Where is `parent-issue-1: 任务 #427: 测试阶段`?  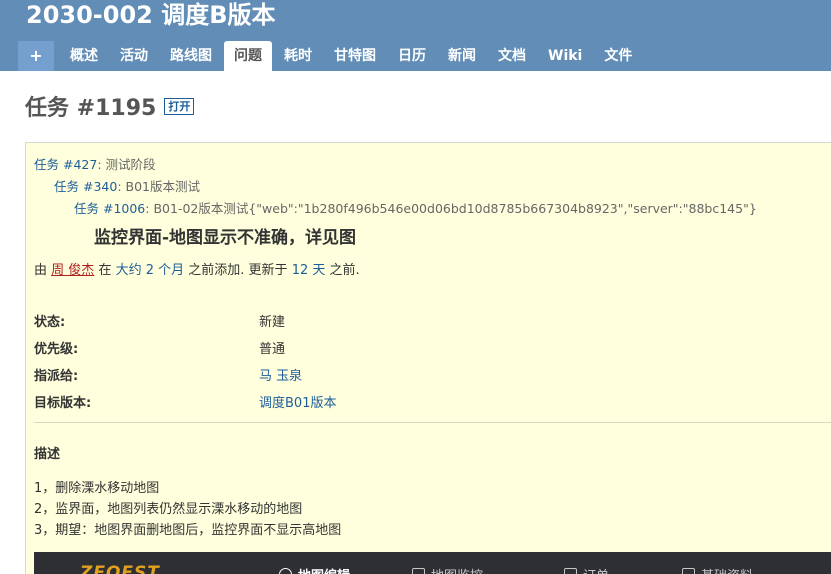
parent-issue-1: 任务 #427: 测试阶段 is located at coordinates (95, 163).